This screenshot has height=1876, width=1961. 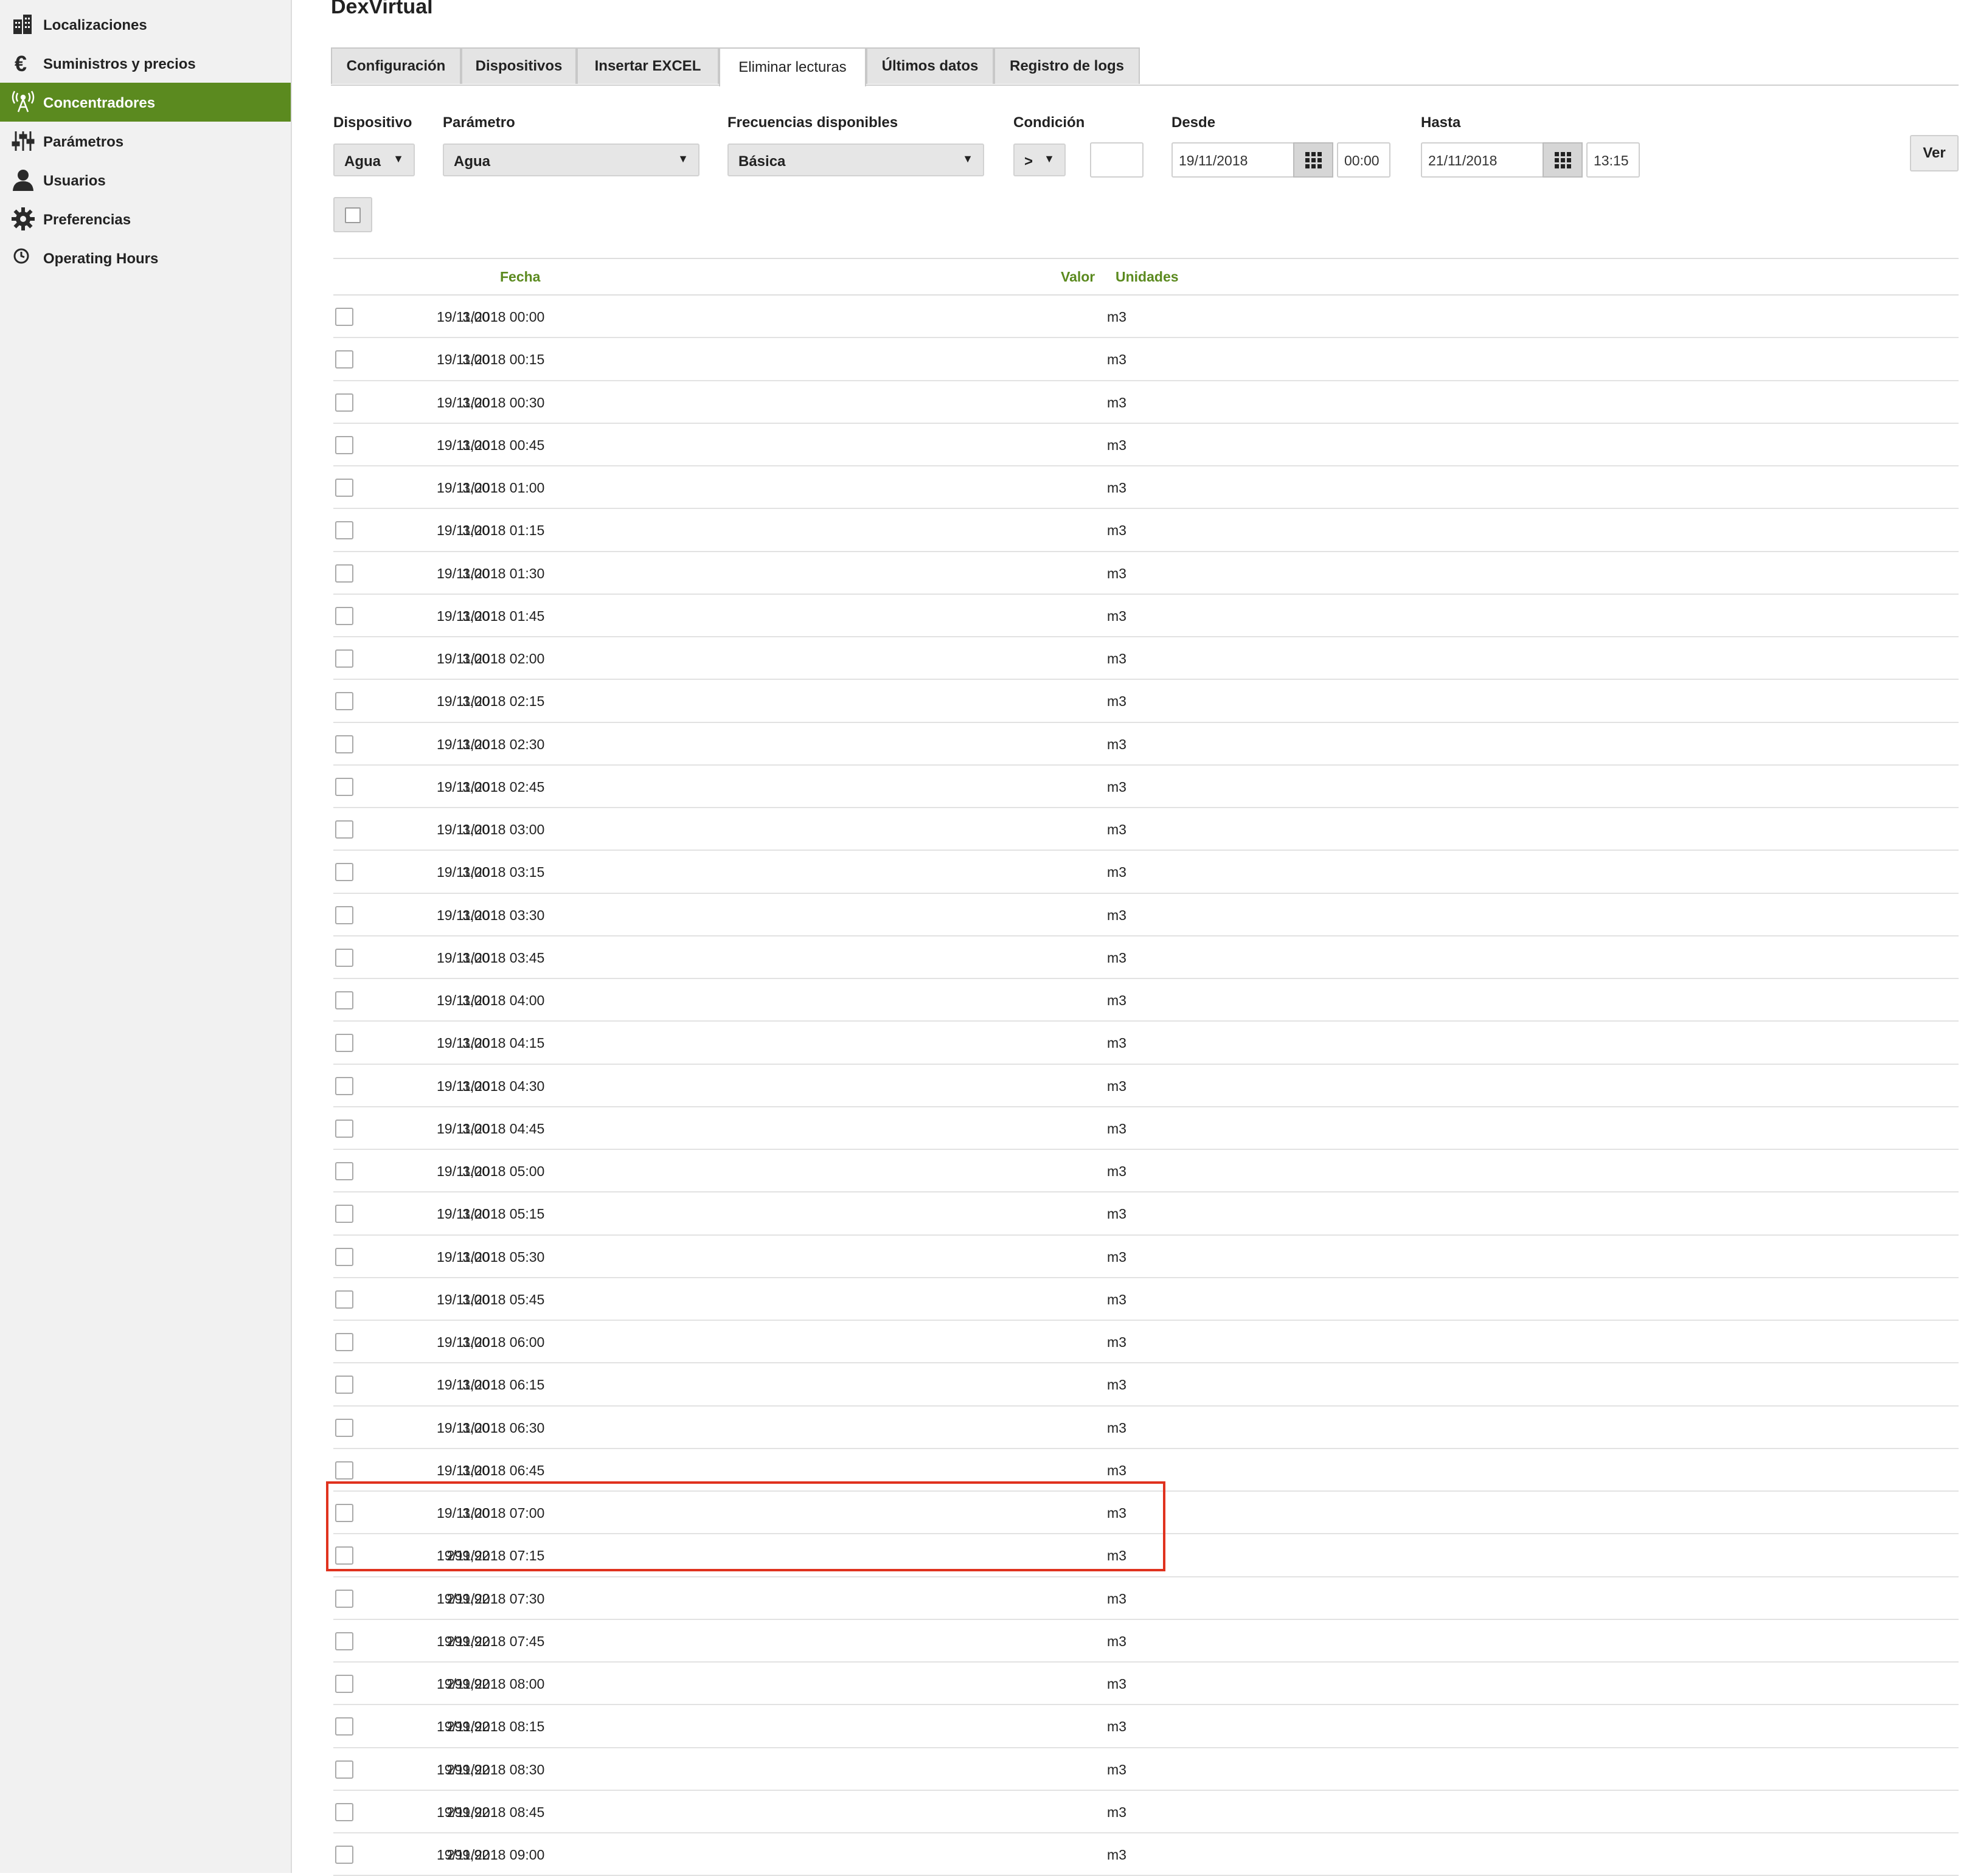 What do you see at coordinates (23, 24) in the screenshot?
I see `buildings-icon` at bounding box center [23, 24].